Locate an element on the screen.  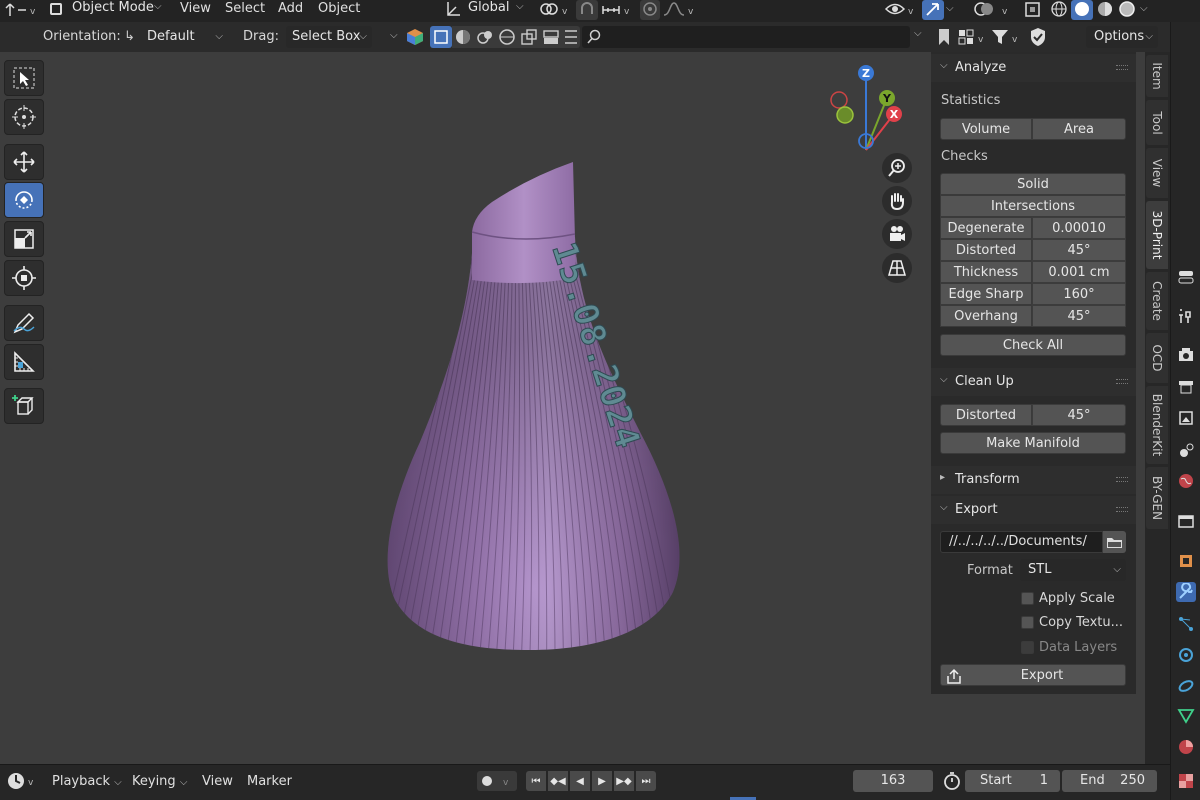
export-path-field: //../../../../Documents/ is located at coordinates (1021, 542).